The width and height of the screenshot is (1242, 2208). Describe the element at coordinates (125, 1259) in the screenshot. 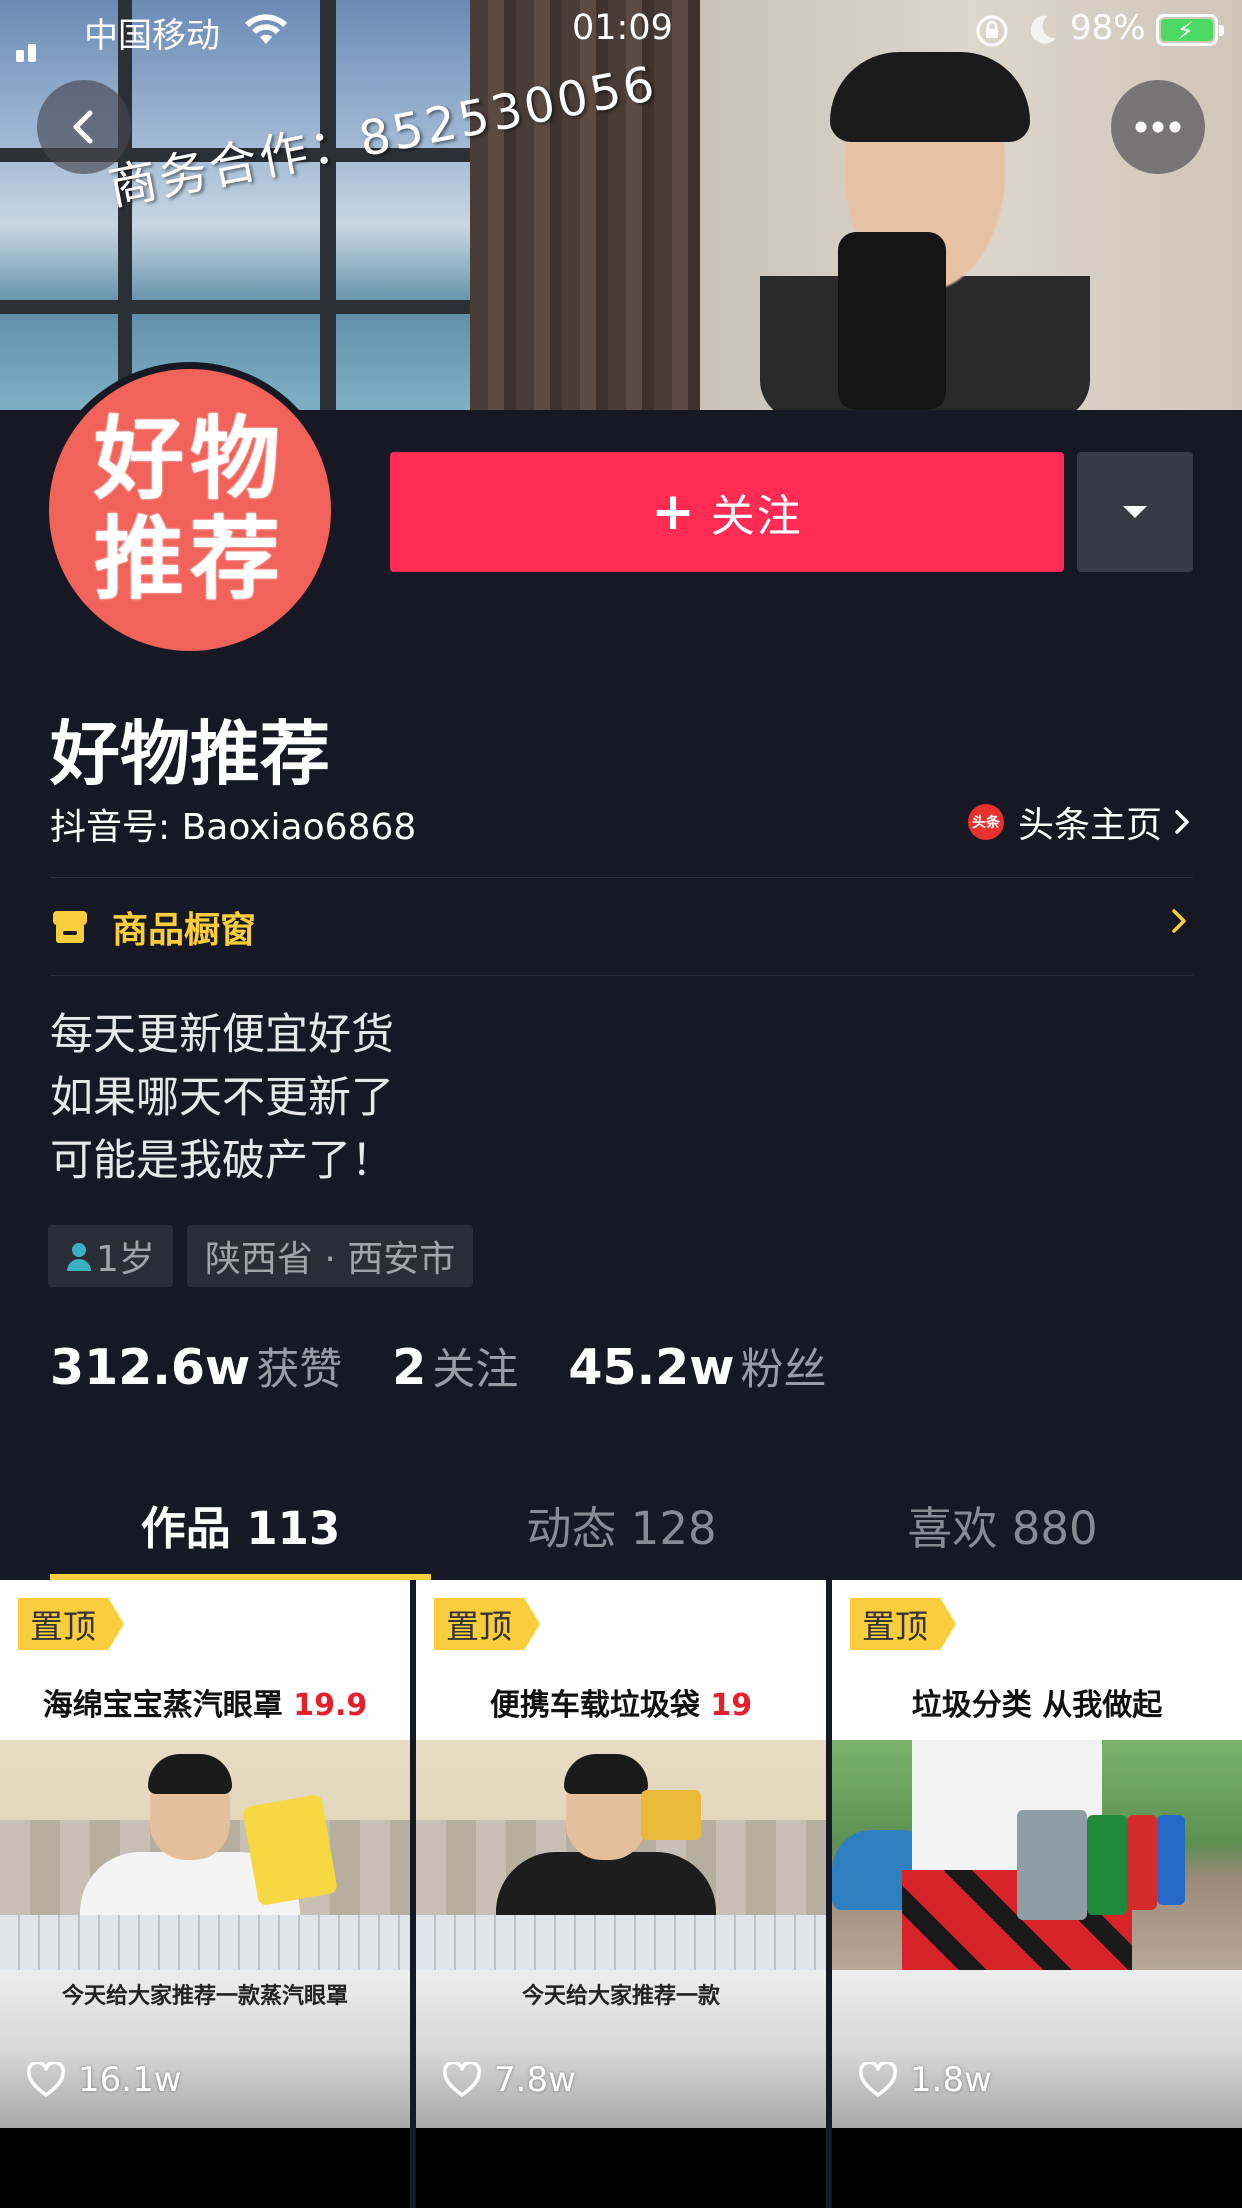

I see `age-label: 1岁` at that location.